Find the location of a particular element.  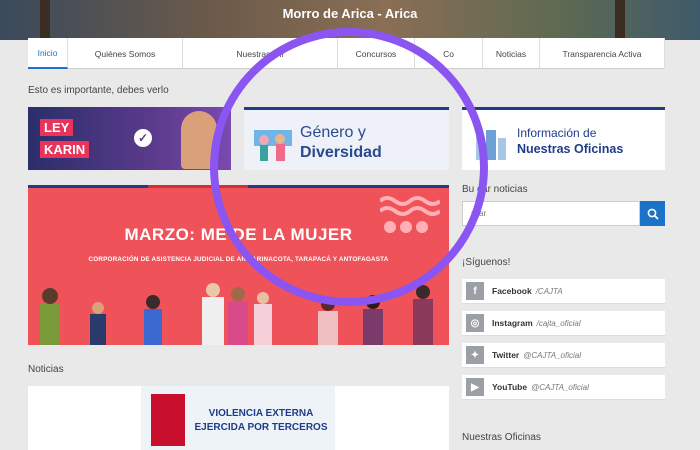

oficinas-banner: Información de Nuestras Oficinas is located at coordinates (563, 138).